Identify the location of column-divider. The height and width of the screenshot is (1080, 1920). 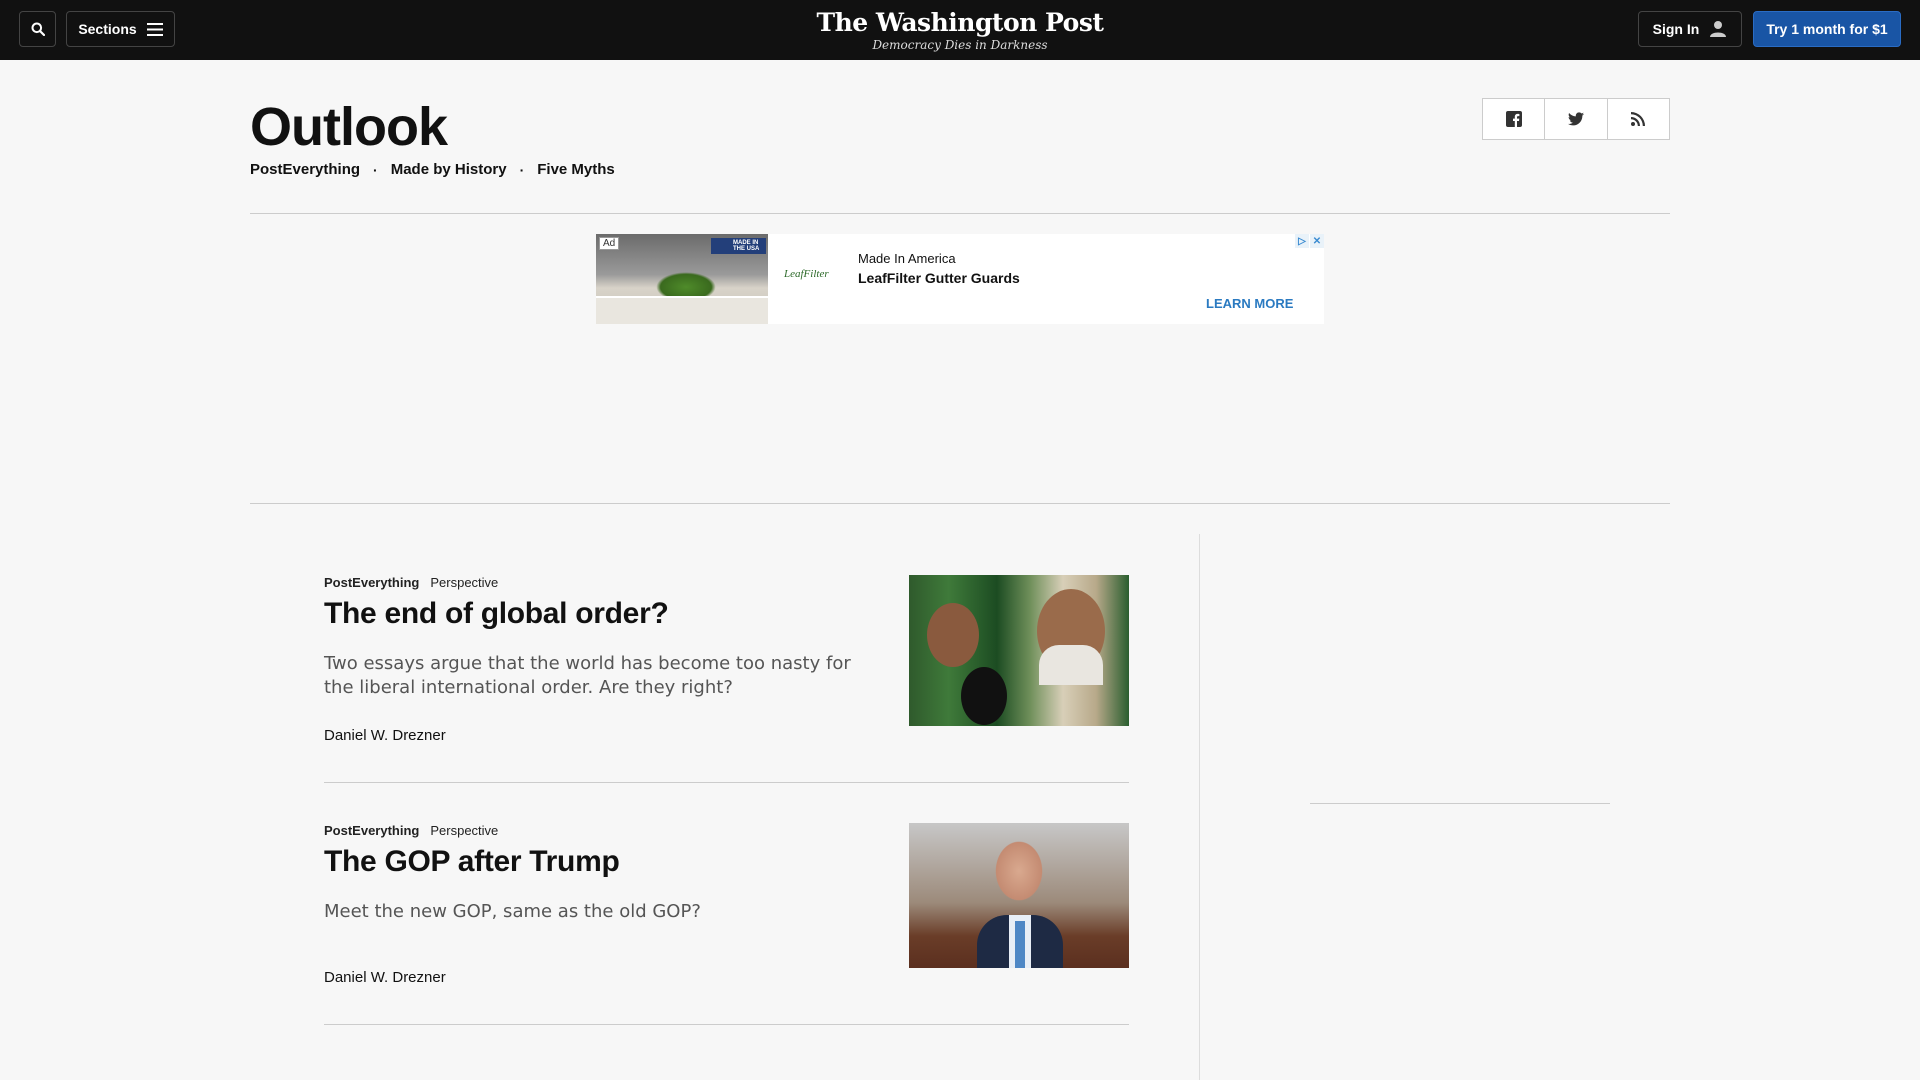
(1199, 807).